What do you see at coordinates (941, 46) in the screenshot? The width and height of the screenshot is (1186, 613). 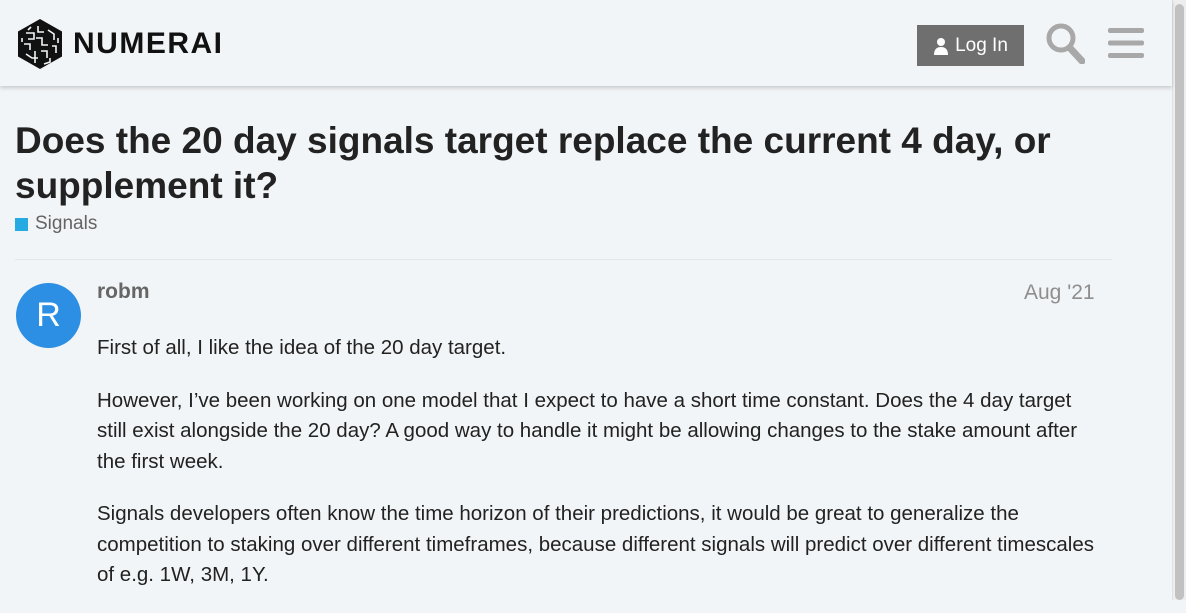 I see `user-icon` at bounding box center [941, 46].